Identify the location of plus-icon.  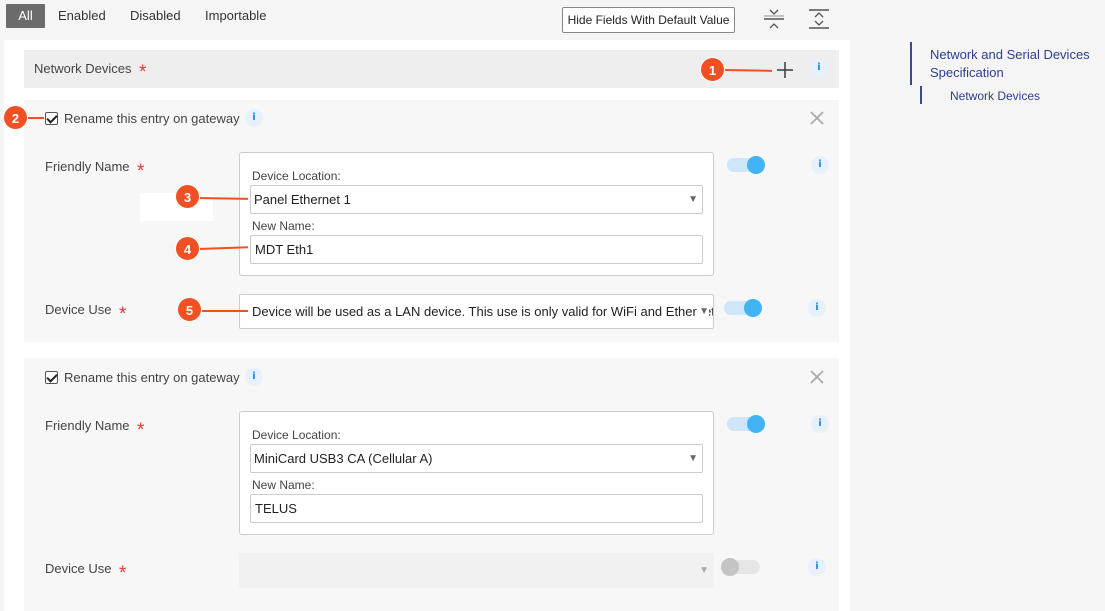
(785, 70).